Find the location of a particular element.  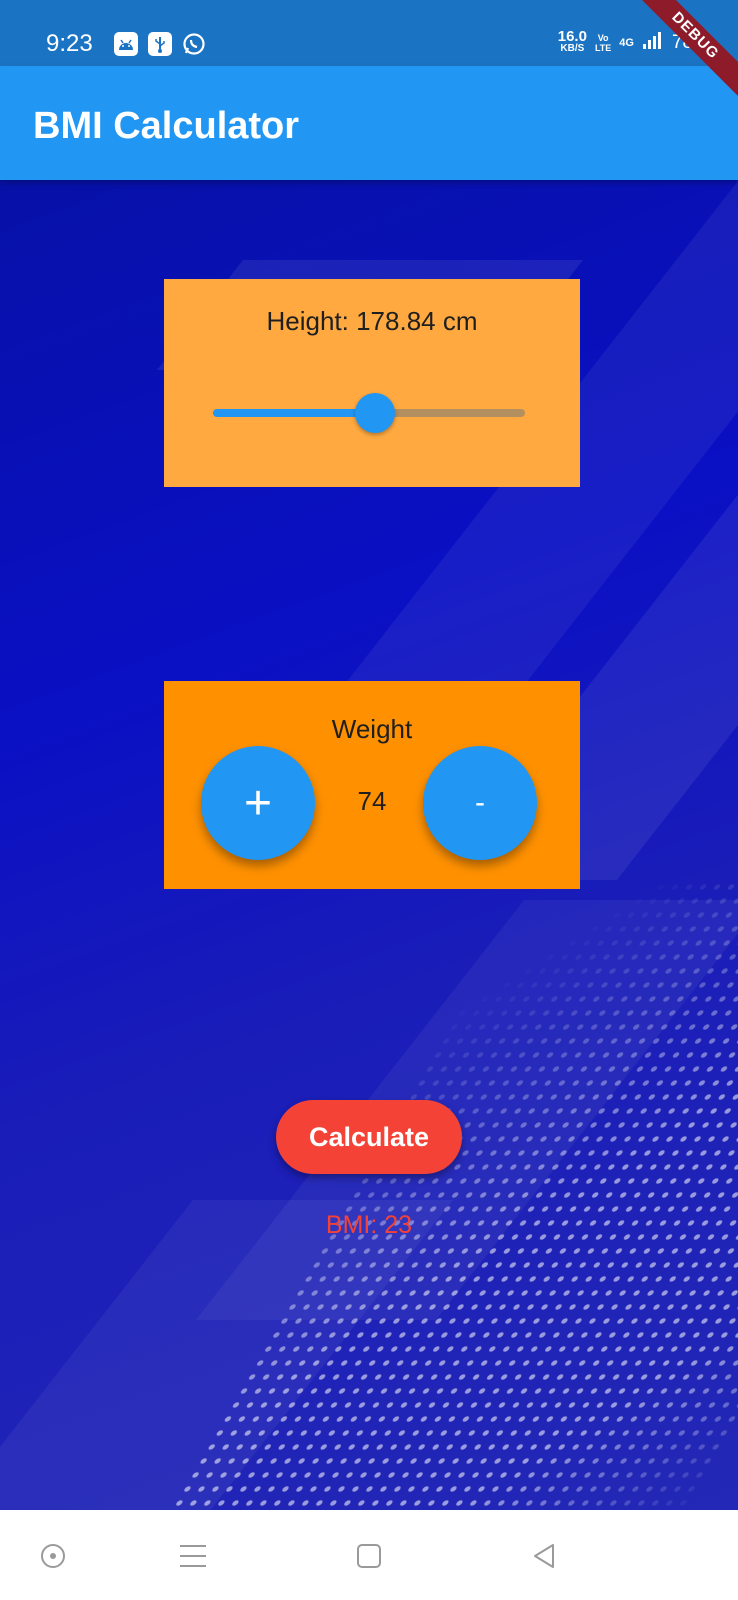

menu-icon is located at coordinates (193, 1556).